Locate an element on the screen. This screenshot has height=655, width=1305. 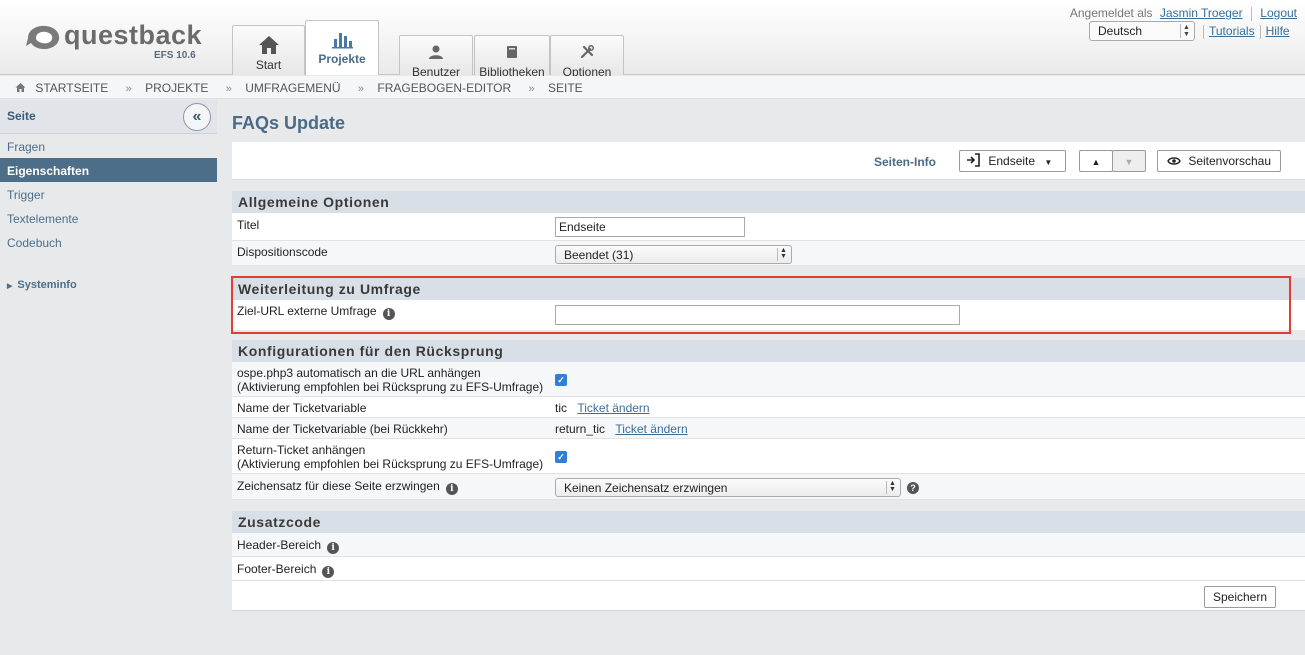
ziel-url-input is located at coordinates (757, 315).